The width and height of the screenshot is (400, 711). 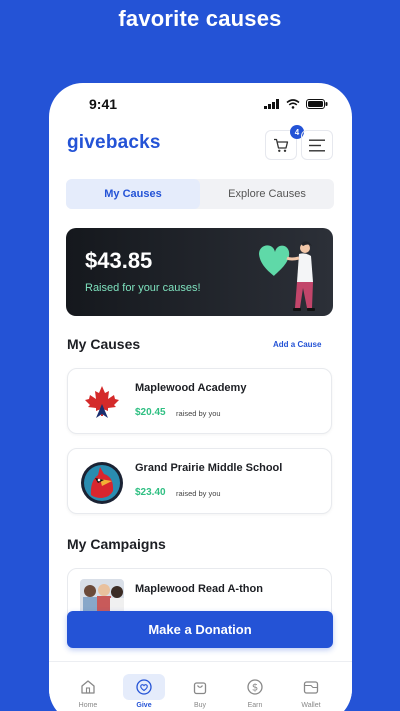 I want to click on app-header: givebacks 4, so click(x=200, y=144).